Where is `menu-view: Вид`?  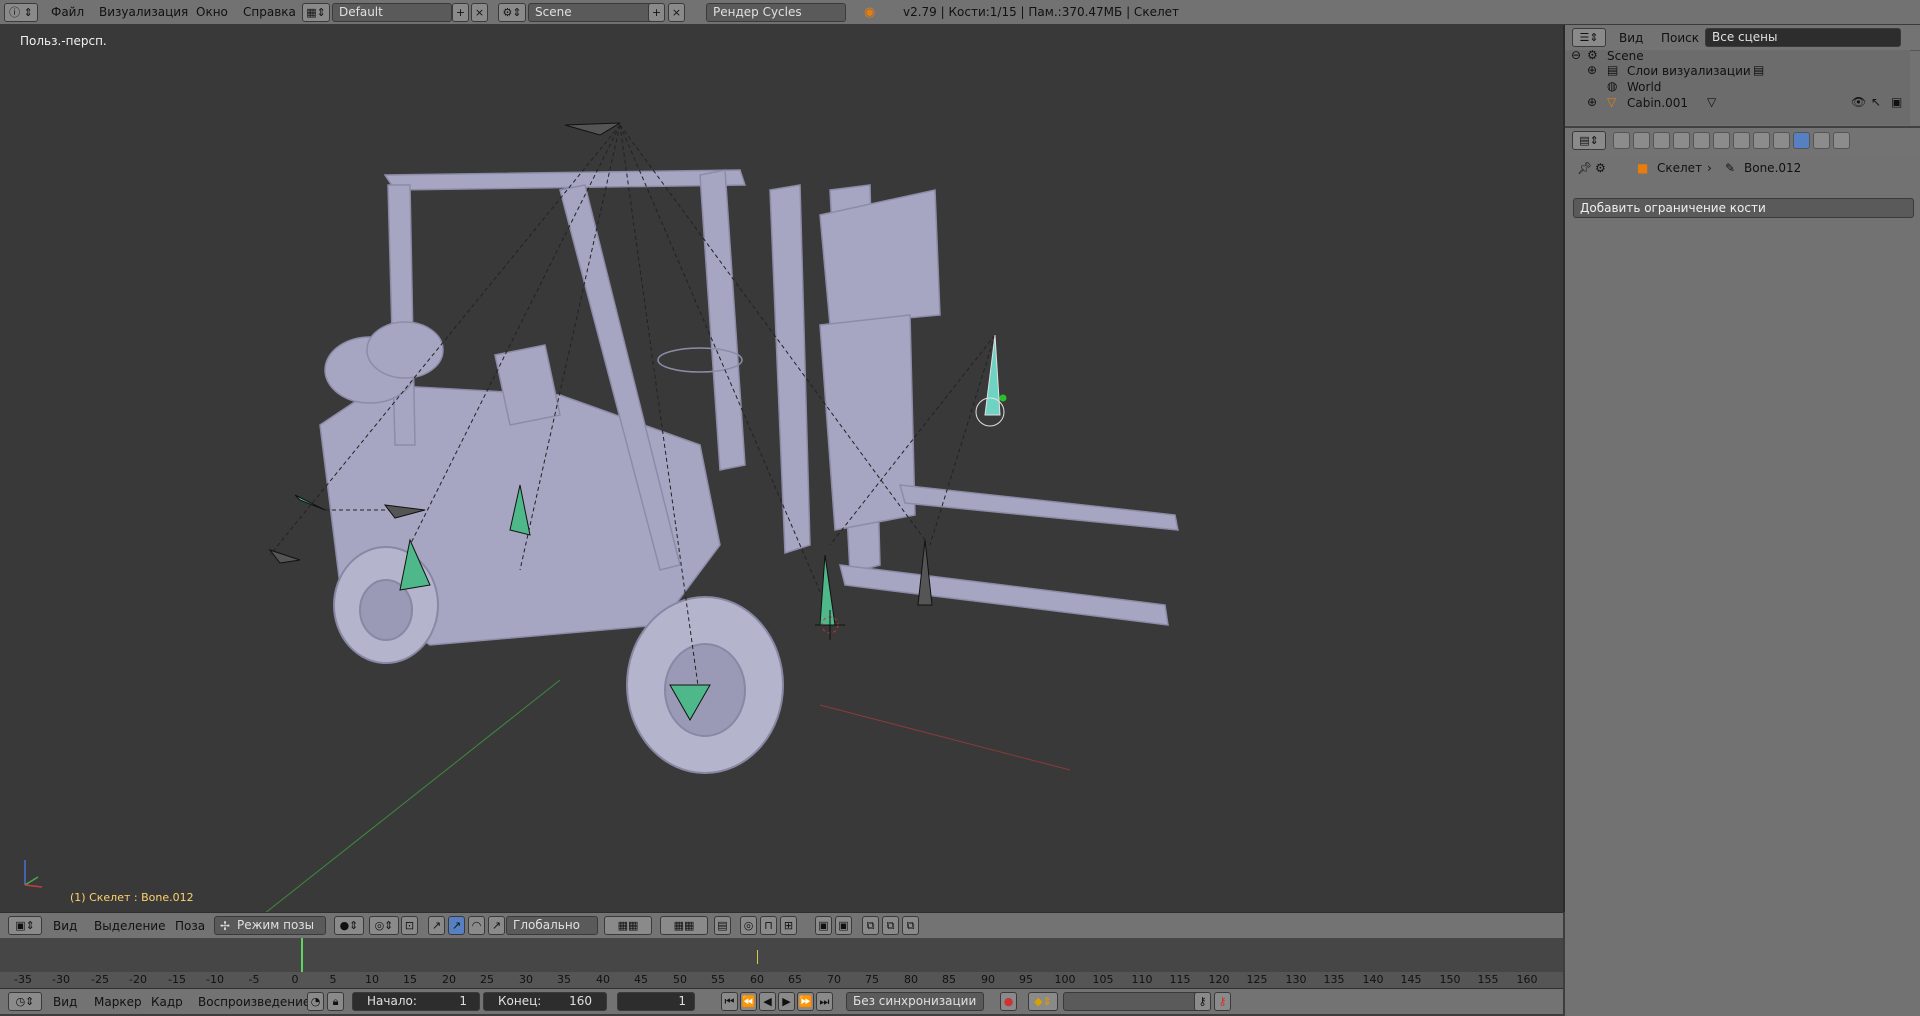
menu-view: Вид is located at coordinates (65, 926).